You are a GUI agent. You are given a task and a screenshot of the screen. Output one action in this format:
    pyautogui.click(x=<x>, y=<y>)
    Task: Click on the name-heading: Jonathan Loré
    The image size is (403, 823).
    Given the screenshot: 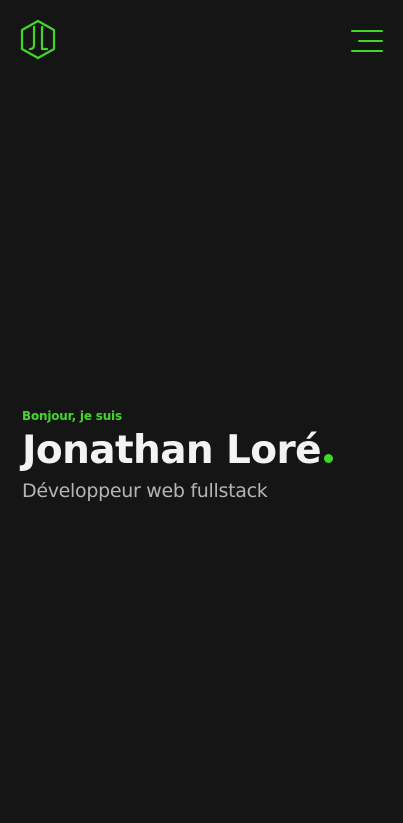 What is the action you would take?
    pyautogui.click(x=207, y=451)
    